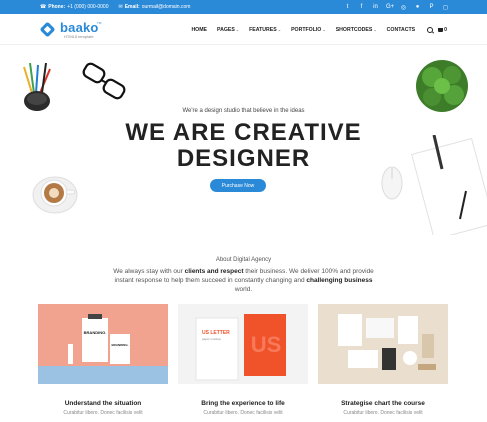 This screenshot has height=422, width=487. Describe the element at coordinates (445, 29) in the screenshot. I see `cart-count: 0` at that location.